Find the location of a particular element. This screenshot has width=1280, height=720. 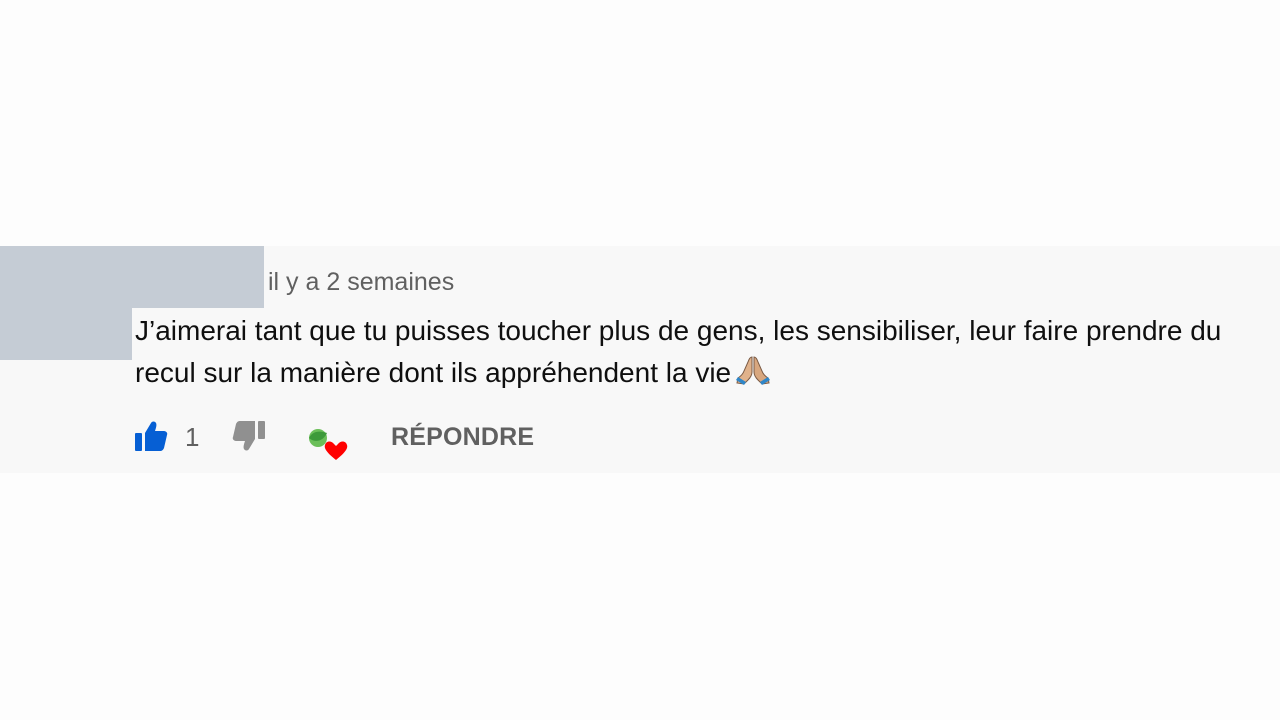

comment-action-bar: 1 RÉPONDRE is located at coordinates (640, 438).